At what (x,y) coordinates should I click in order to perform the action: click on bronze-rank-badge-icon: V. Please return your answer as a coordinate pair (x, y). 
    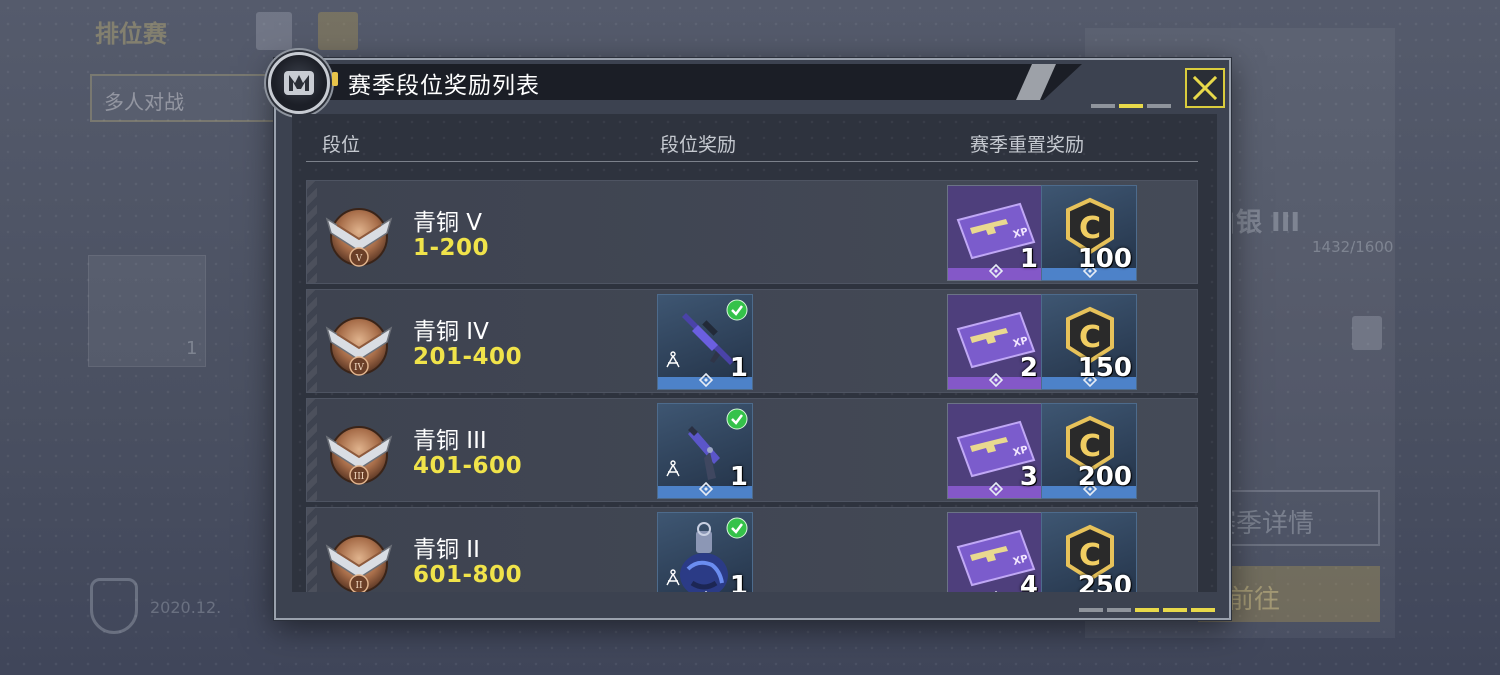
    Looking at the image, I should click on (359, 237).